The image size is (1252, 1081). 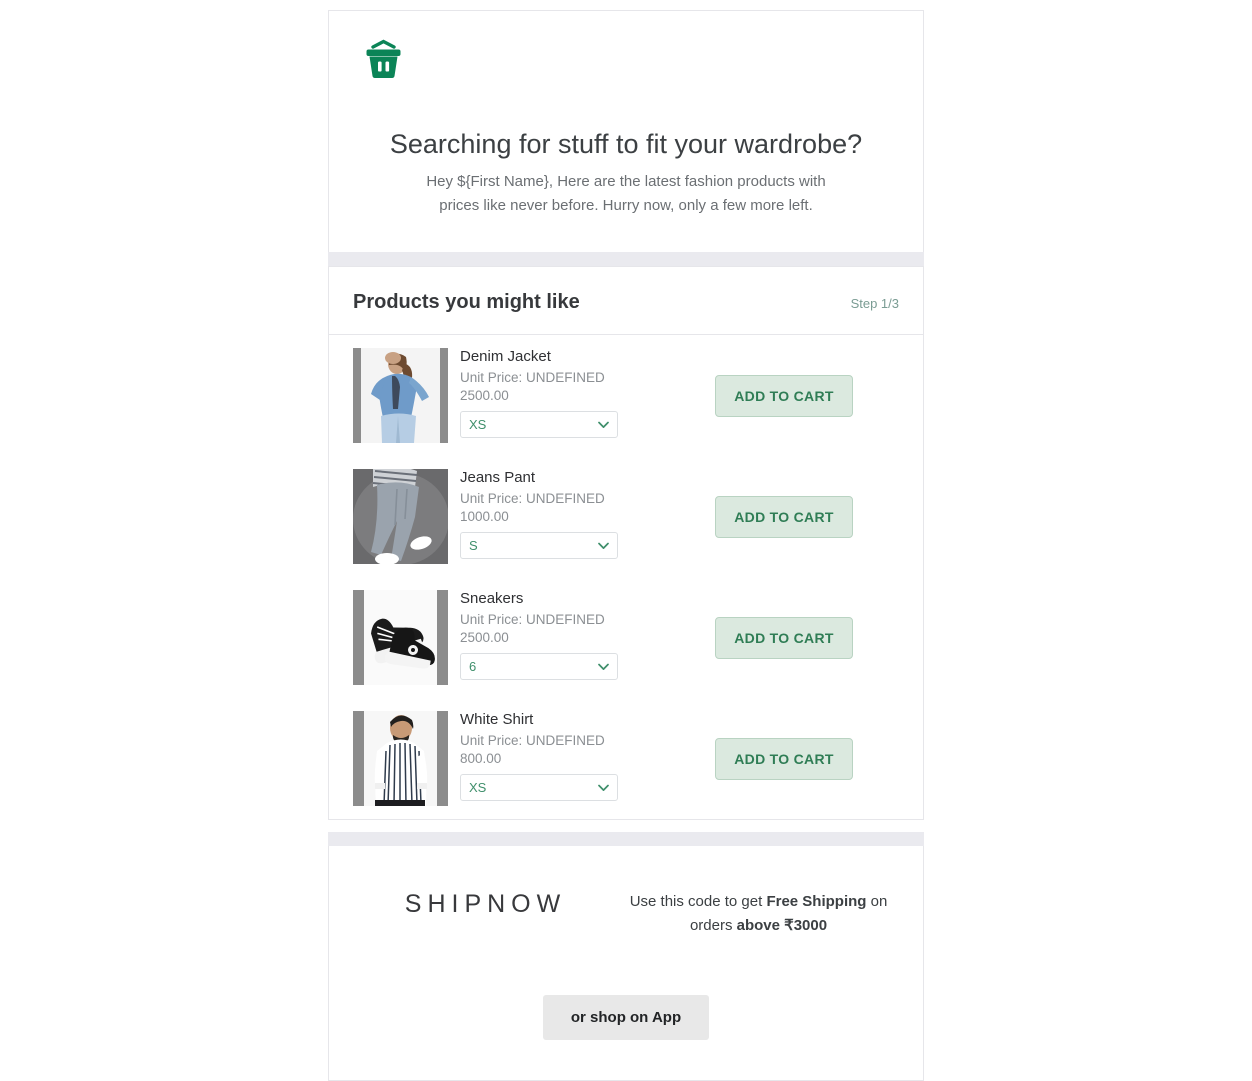 I want to click on promo-text-part-1: Use this code to get, so click(x=698, y=902).